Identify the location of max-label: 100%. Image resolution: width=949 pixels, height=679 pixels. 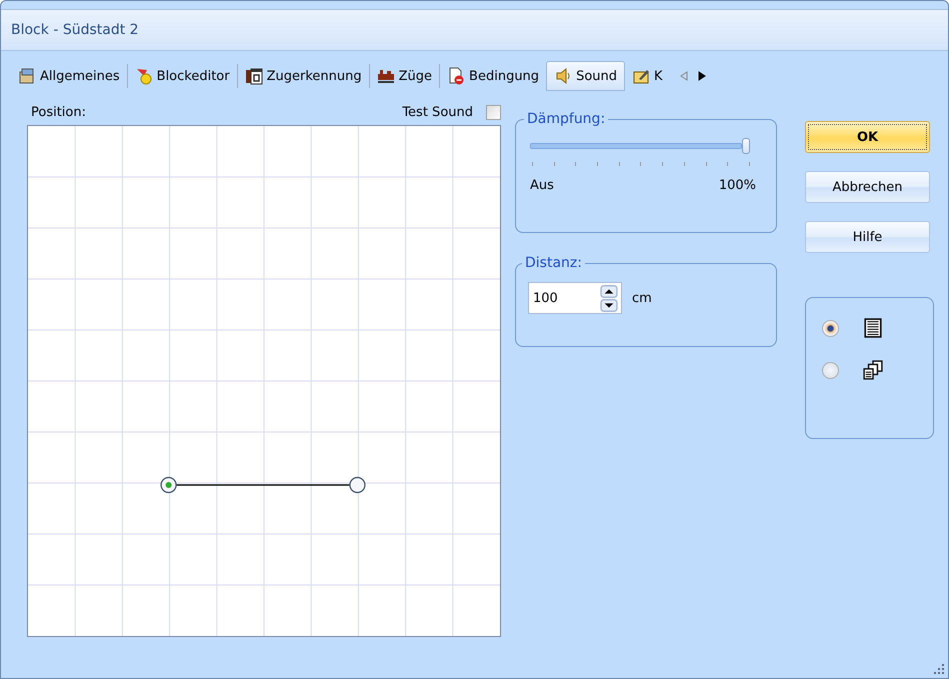
(737, 185).